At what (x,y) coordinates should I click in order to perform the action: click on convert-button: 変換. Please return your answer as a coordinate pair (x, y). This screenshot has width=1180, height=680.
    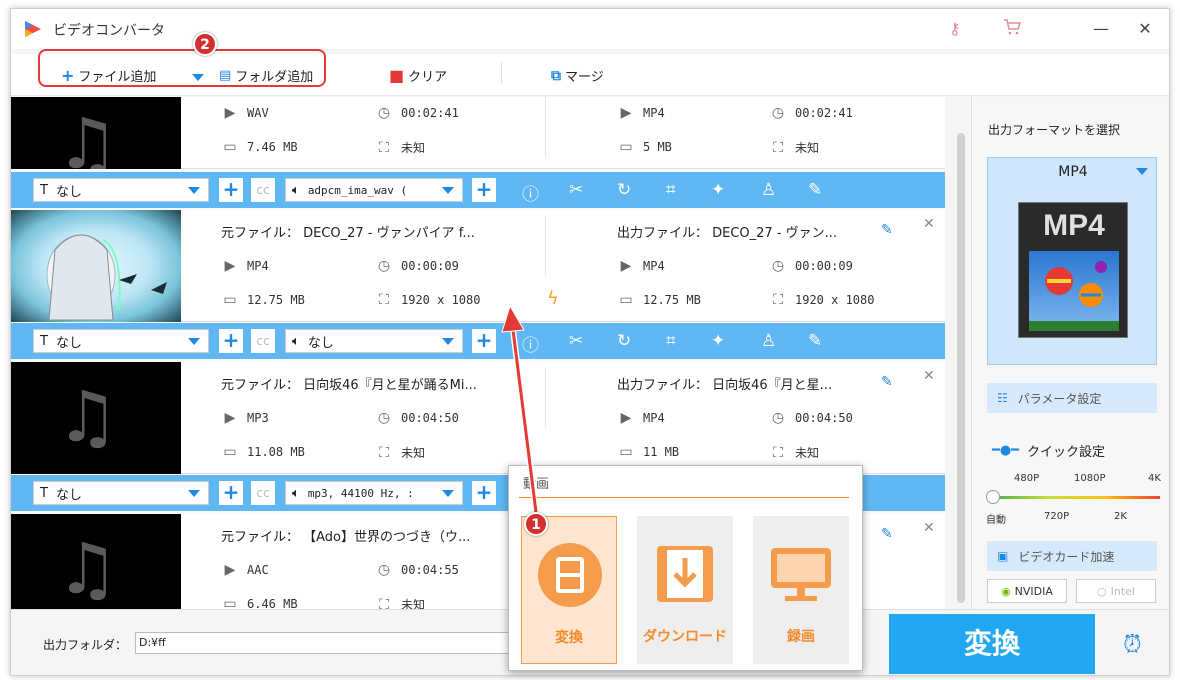
    Looking at the image, I should click on (992, 644).